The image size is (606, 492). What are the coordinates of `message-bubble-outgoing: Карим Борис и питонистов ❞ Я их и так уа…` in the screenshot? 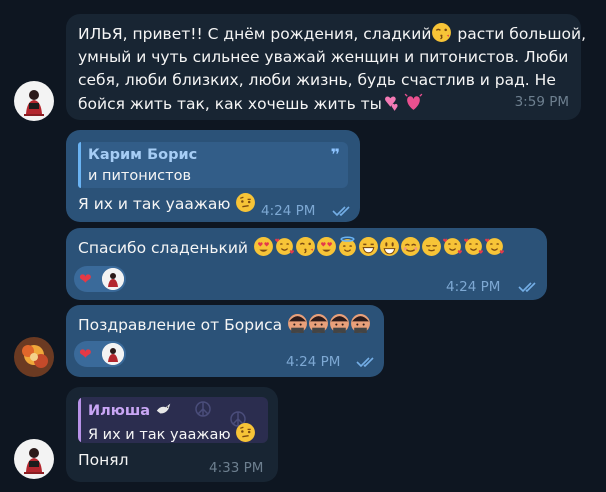 It's located at (213, 176).